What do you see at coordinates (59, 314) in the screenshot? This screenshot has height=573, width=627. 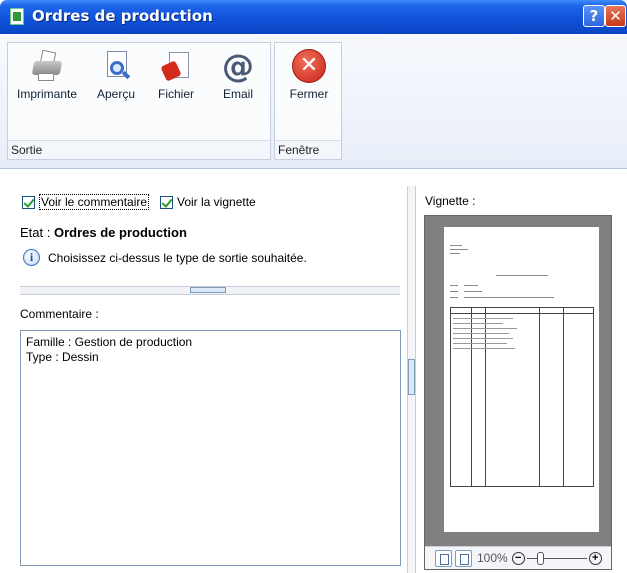 I see `comment-label: Commentaire :` at bounding box center [59, 314].